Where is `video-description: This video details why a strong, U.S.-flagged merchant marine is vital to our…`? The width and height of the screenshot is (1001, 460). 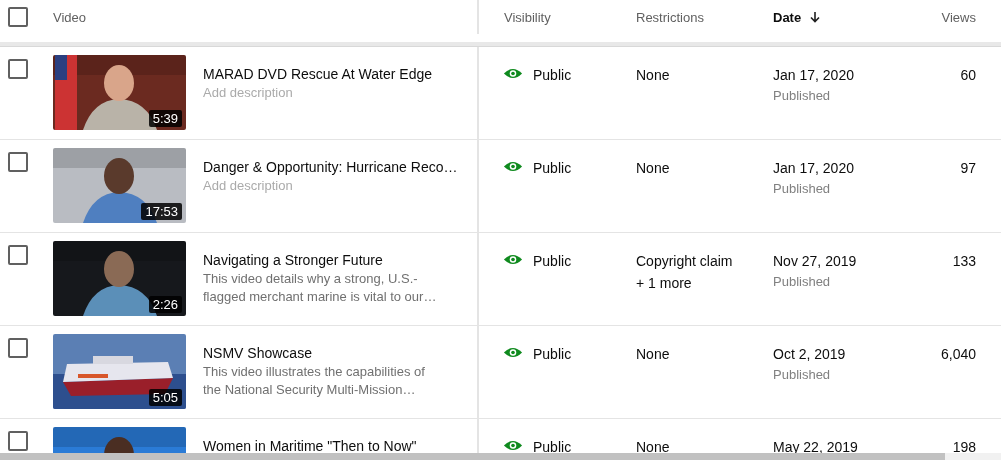
video-description: This video details why a strong, U.S.-flagged merchant marine is vital to our… is located at coordinates (320, 288).